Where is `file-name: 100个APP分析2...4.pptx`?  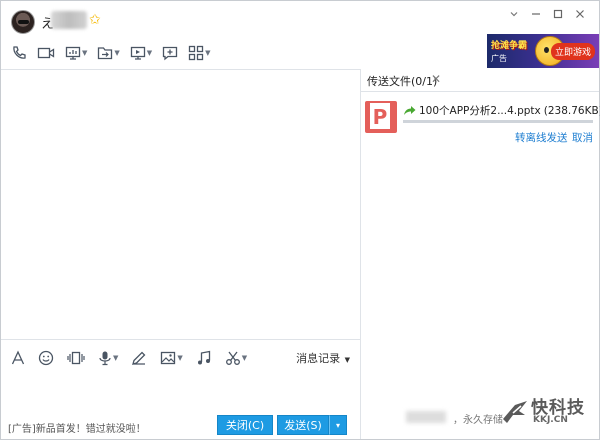 file-name: 100个APP分析2...4.pptx is located at coordinates (480, 111).